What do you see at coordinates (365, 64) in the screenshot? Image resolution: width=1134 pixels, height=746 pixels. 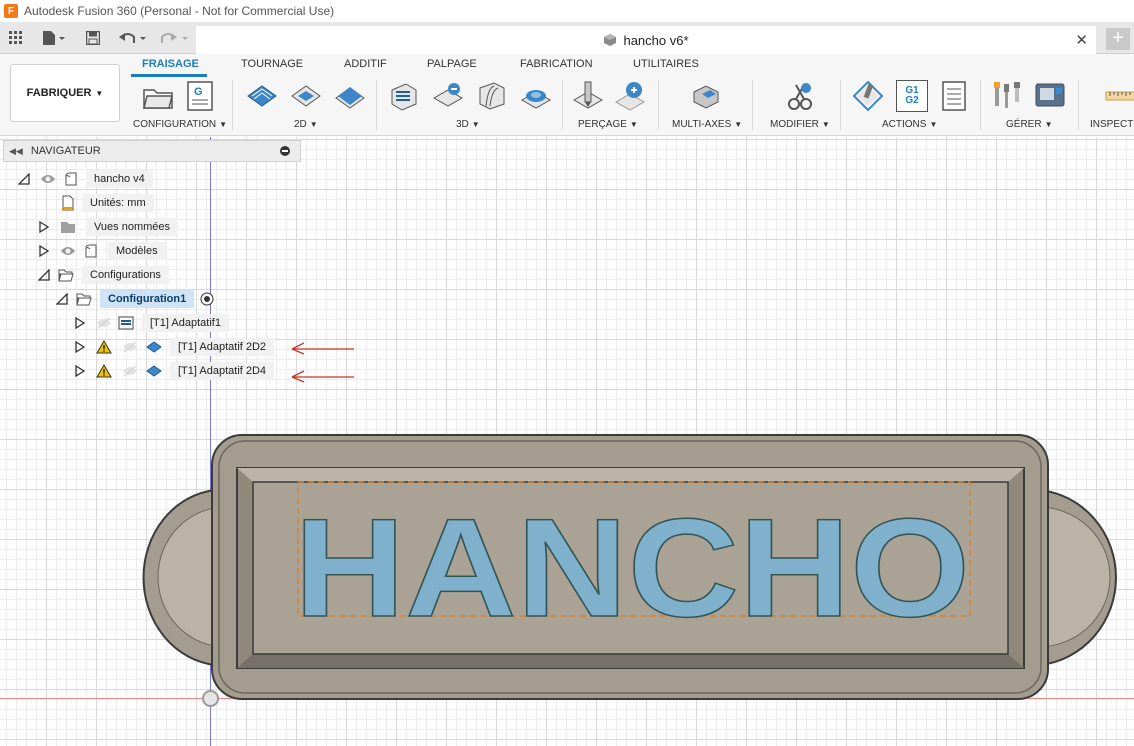 I see `tab-additif: ADDITIF` at bounding box center [365, 64].